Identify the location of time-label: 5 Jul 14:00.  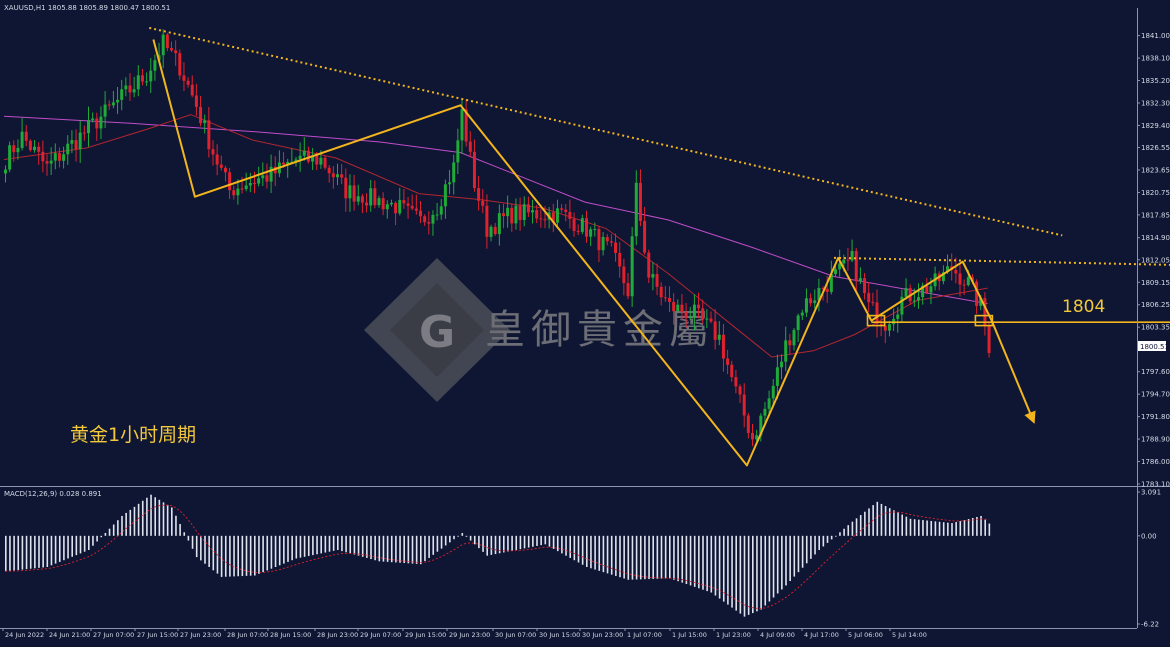
(909, 635).